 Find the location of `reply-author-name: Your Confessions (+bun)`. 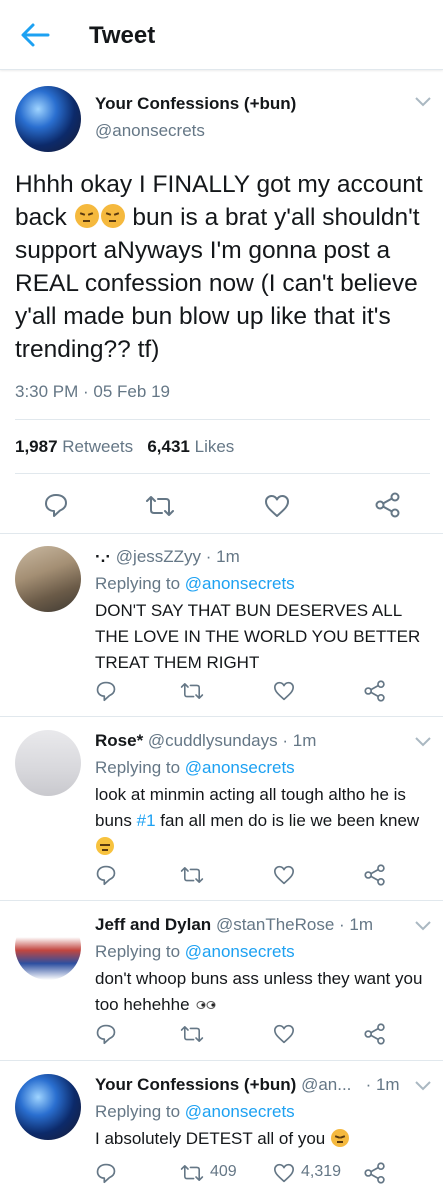

reply-author-name: Your Confessions (+bun) is located at coordinates (196, 1084).